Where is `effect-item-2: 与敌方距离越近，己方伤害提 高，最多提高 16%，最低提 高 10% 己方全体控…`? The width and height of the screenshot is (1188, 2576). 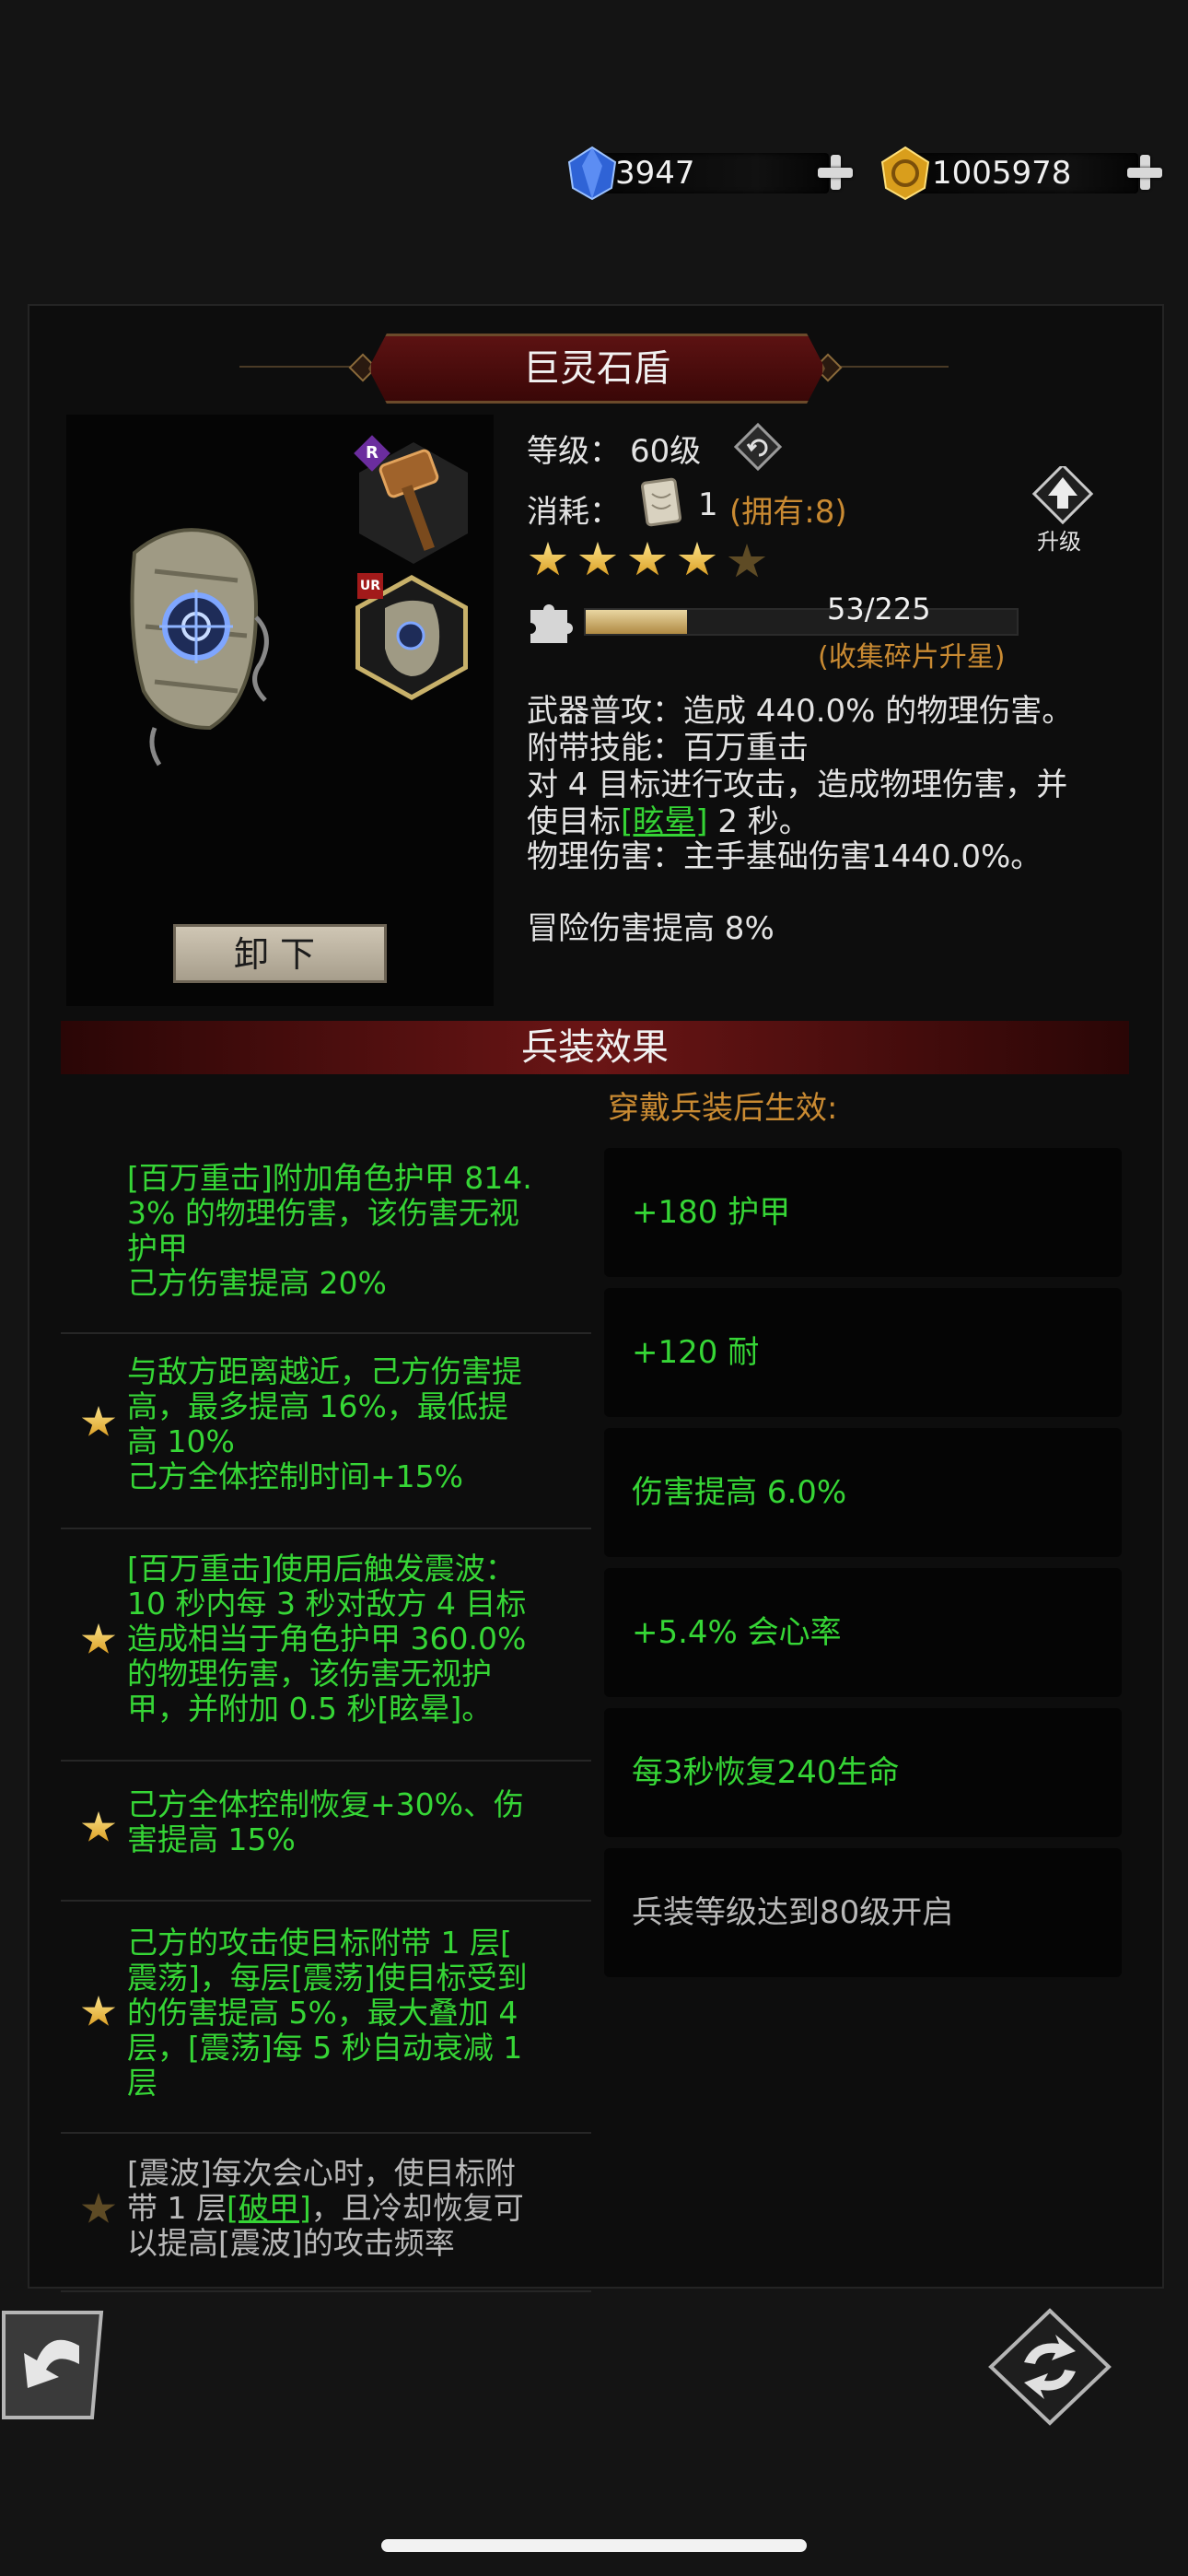
effect-item-2: 与敌方距离越近，己方伤害提 高，最多提高 16%，最低提 高 10% 己方全体控… is located at coordinates (326, 1431).